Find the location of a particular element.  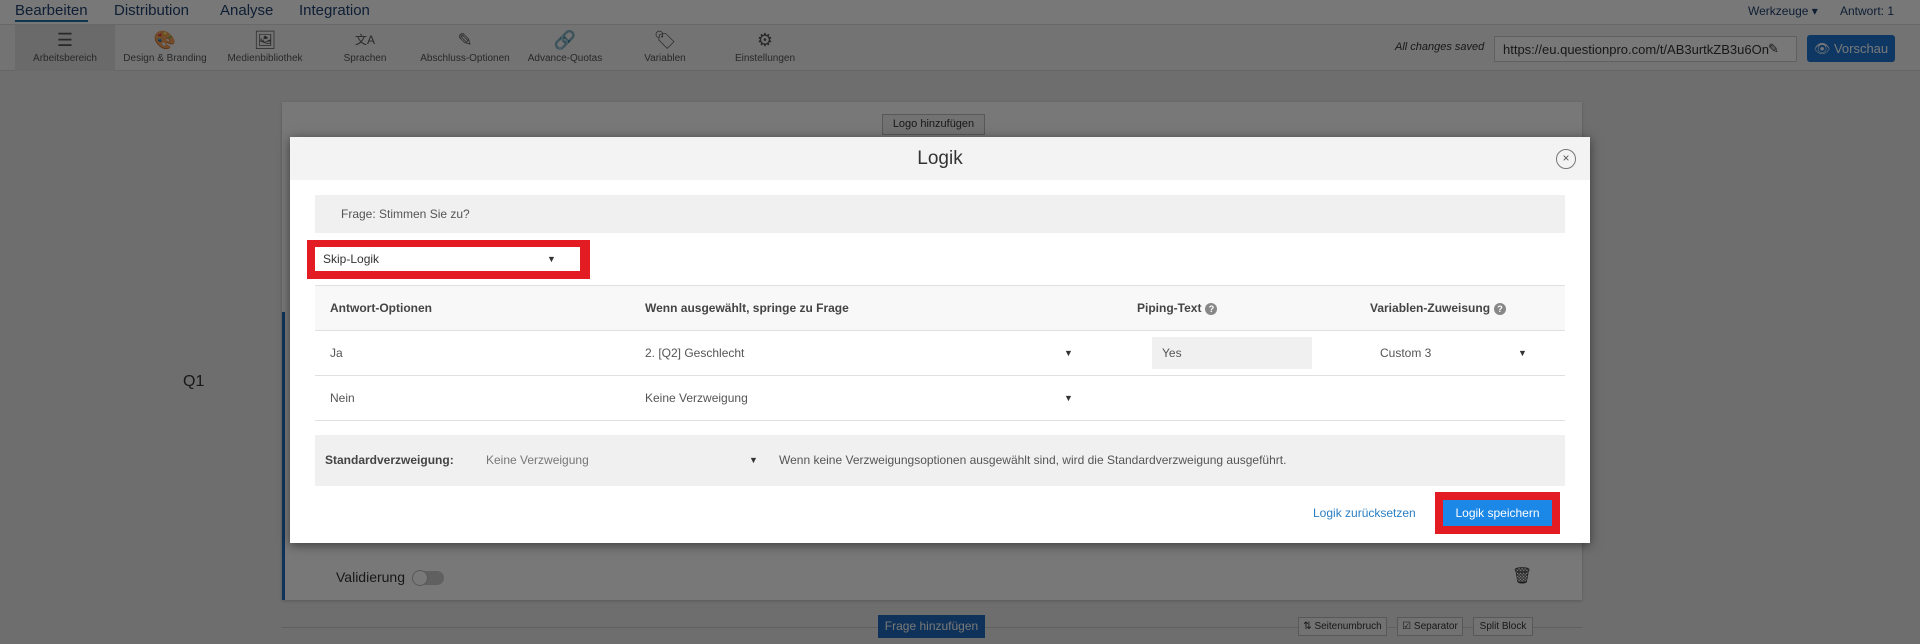

variable-select: Custom 3 ▼ is located at coordinates (1455, 353).